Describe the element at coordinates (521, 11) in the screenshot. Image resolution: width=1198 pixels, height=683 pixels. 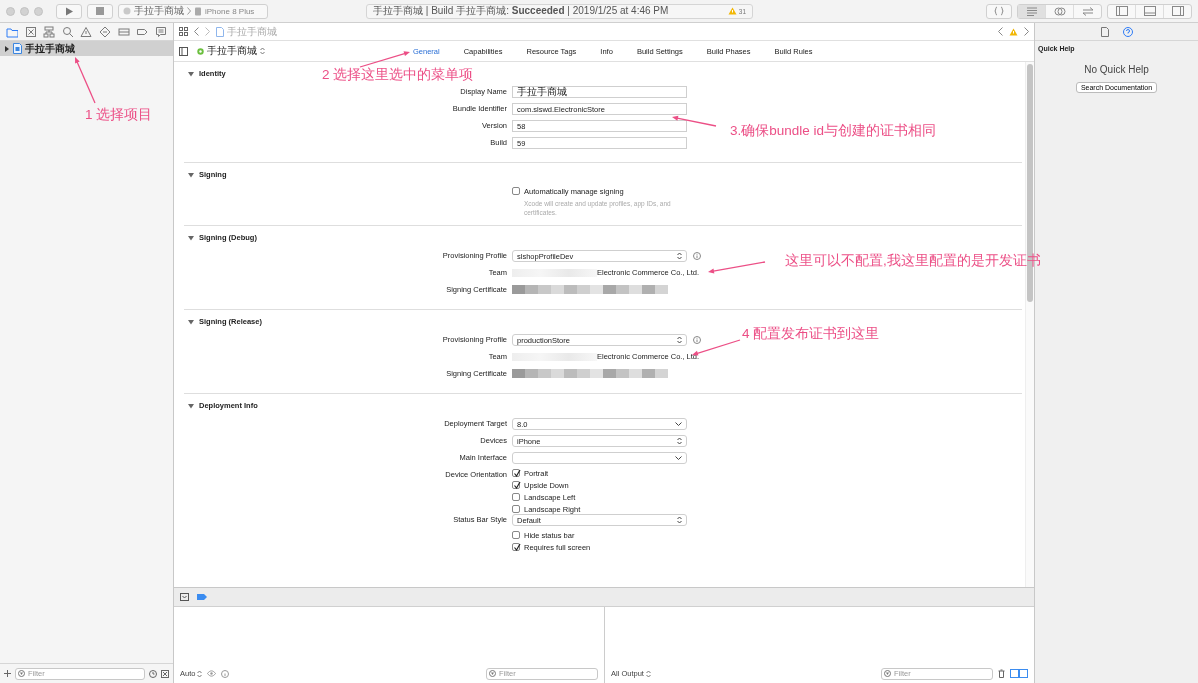
I see `build-status: 手拉手商城 | Build 手拉手商城: Succeeded | 2019/1/25 at 4:46 PM` at that location.